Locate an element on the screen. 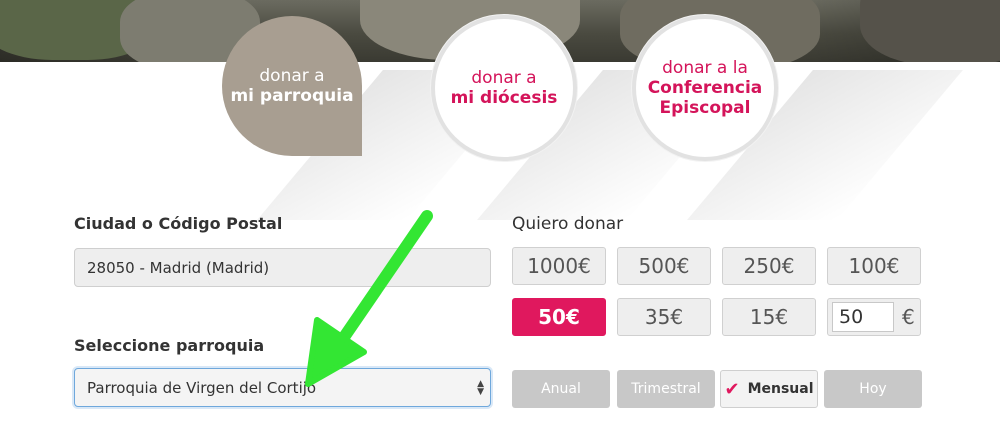 The height and width of the screenshot is (421, 1000). parish-label: Seleccione parroquia is located at coordinates (169, 345).